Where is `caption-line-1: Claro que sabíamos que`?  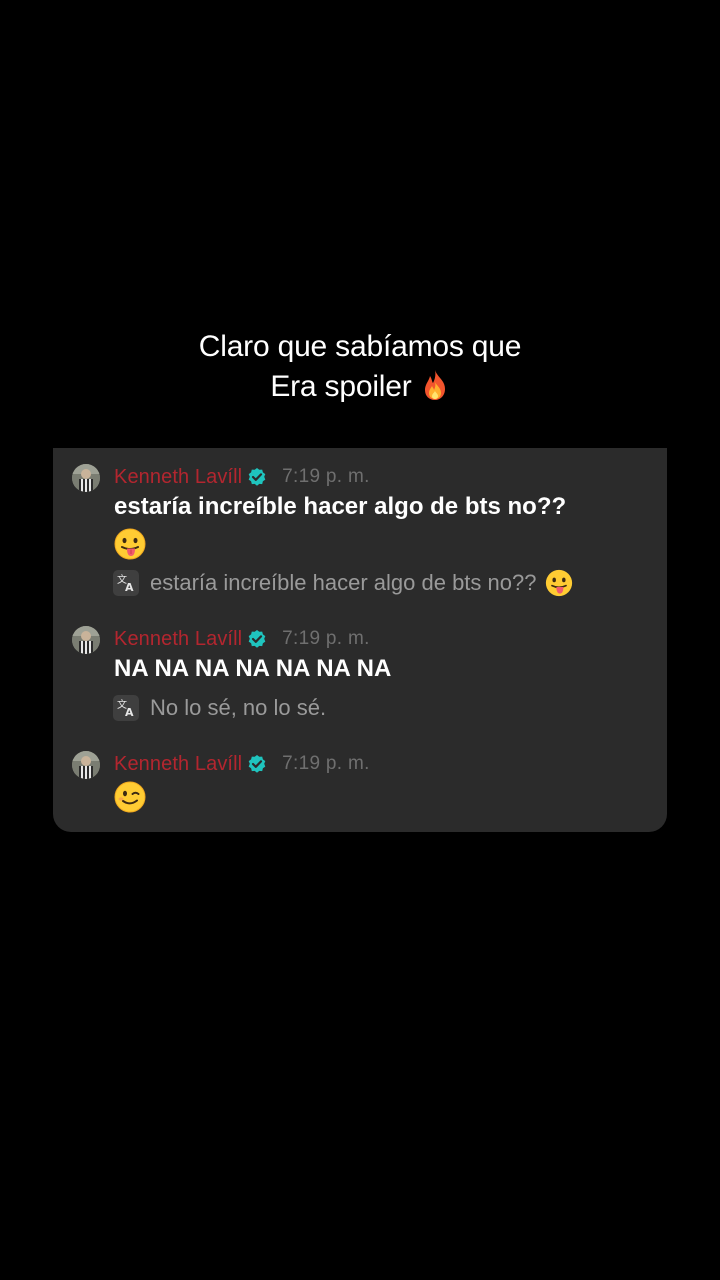 caption-line-1: Claro que sabíamos que is located at coordinates (360, 346).